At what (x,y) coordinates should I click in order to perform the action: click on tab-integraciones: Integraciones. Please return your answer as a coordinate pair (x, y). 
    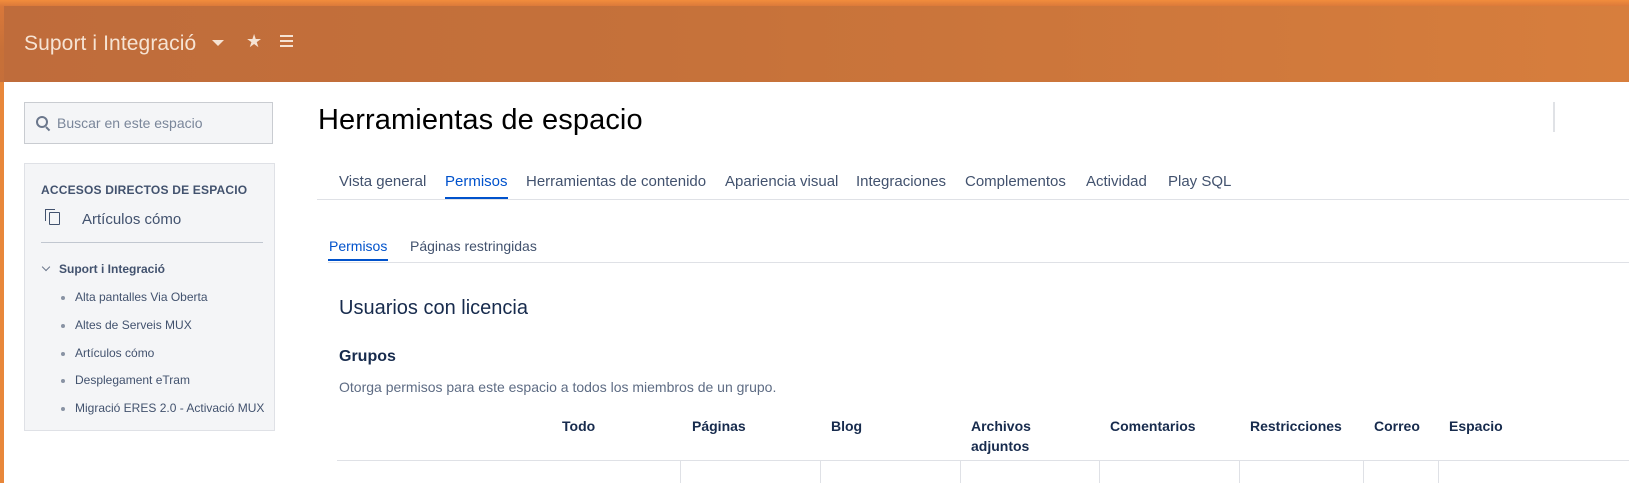
    Looking at the image, I should click on (901, 181).